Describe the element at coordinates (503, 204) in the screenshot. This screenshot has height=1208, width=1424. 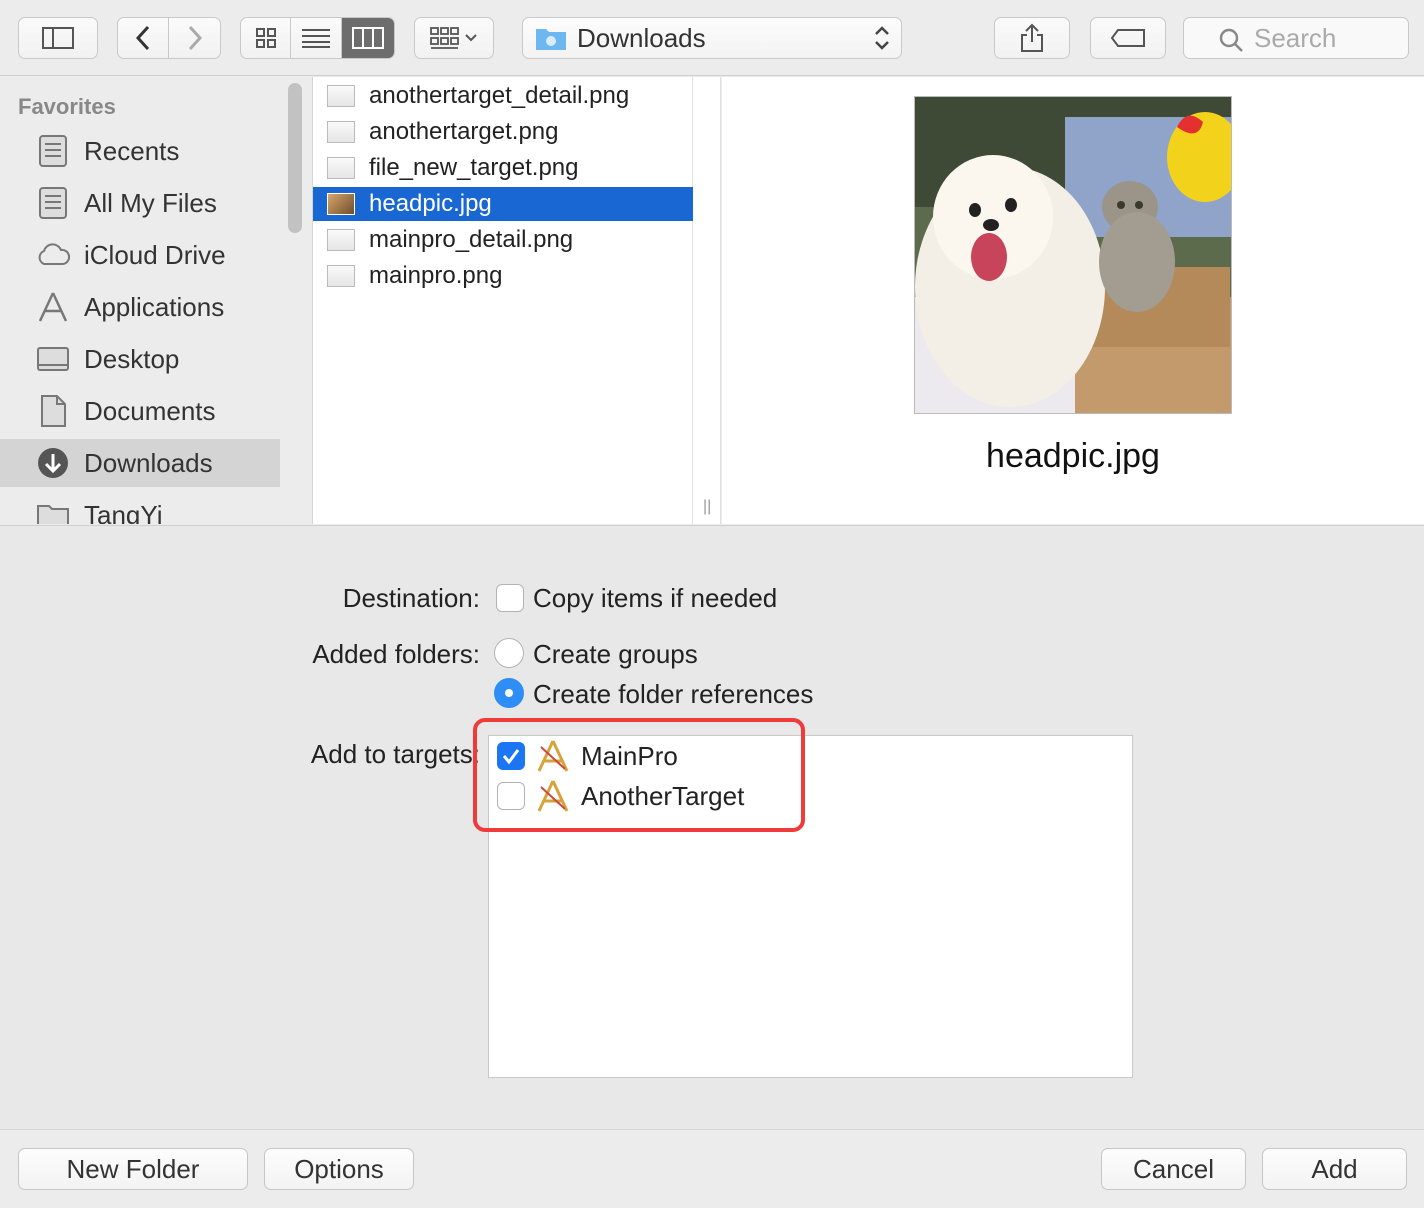
I see `file-row-selected: headpic.jpg` at that location.